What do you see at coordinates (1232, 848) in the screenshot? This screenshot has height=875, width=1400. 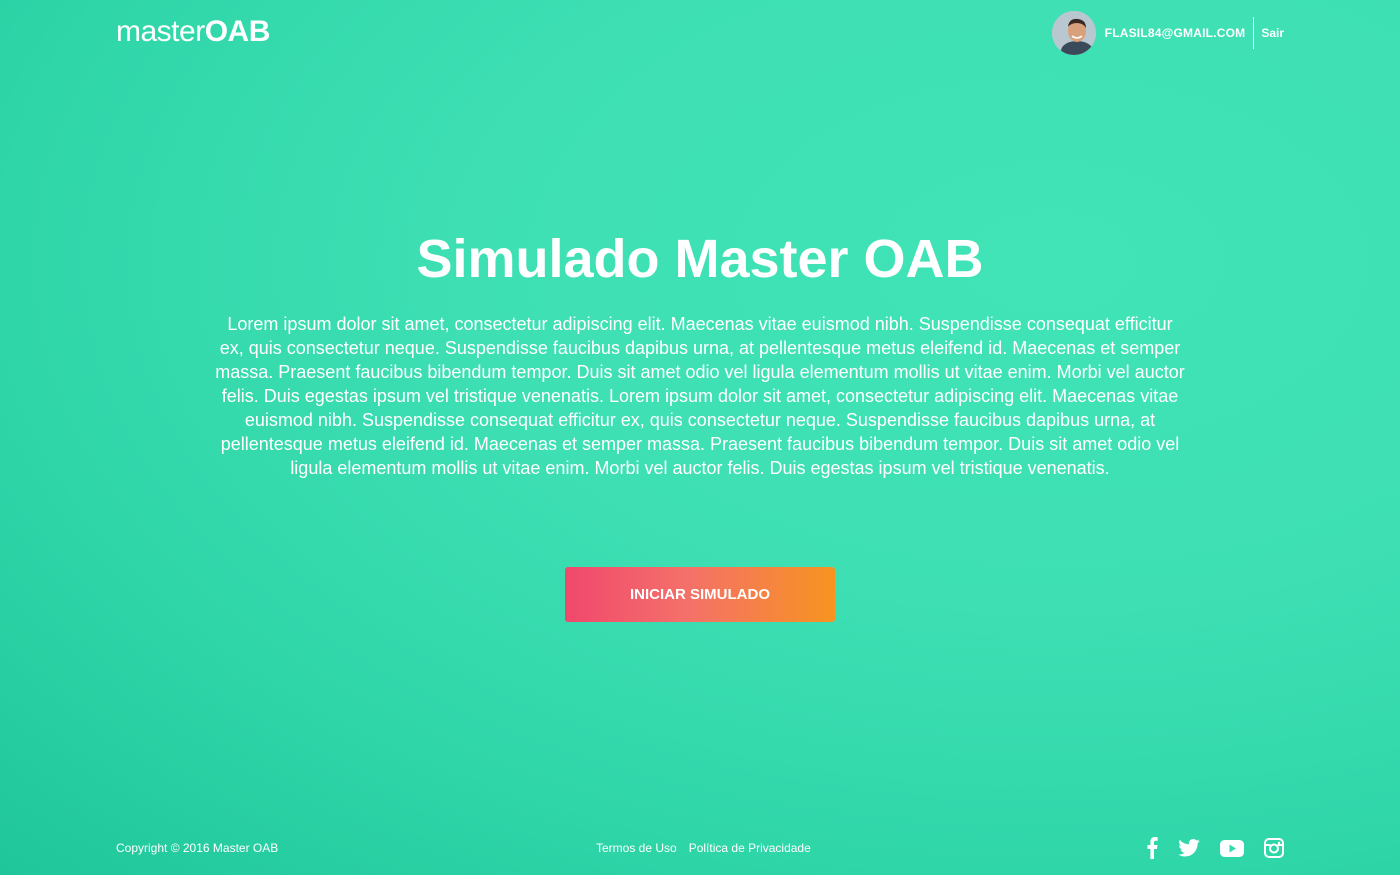 I see `youtube-icon` at bounding box center [1232, 848].